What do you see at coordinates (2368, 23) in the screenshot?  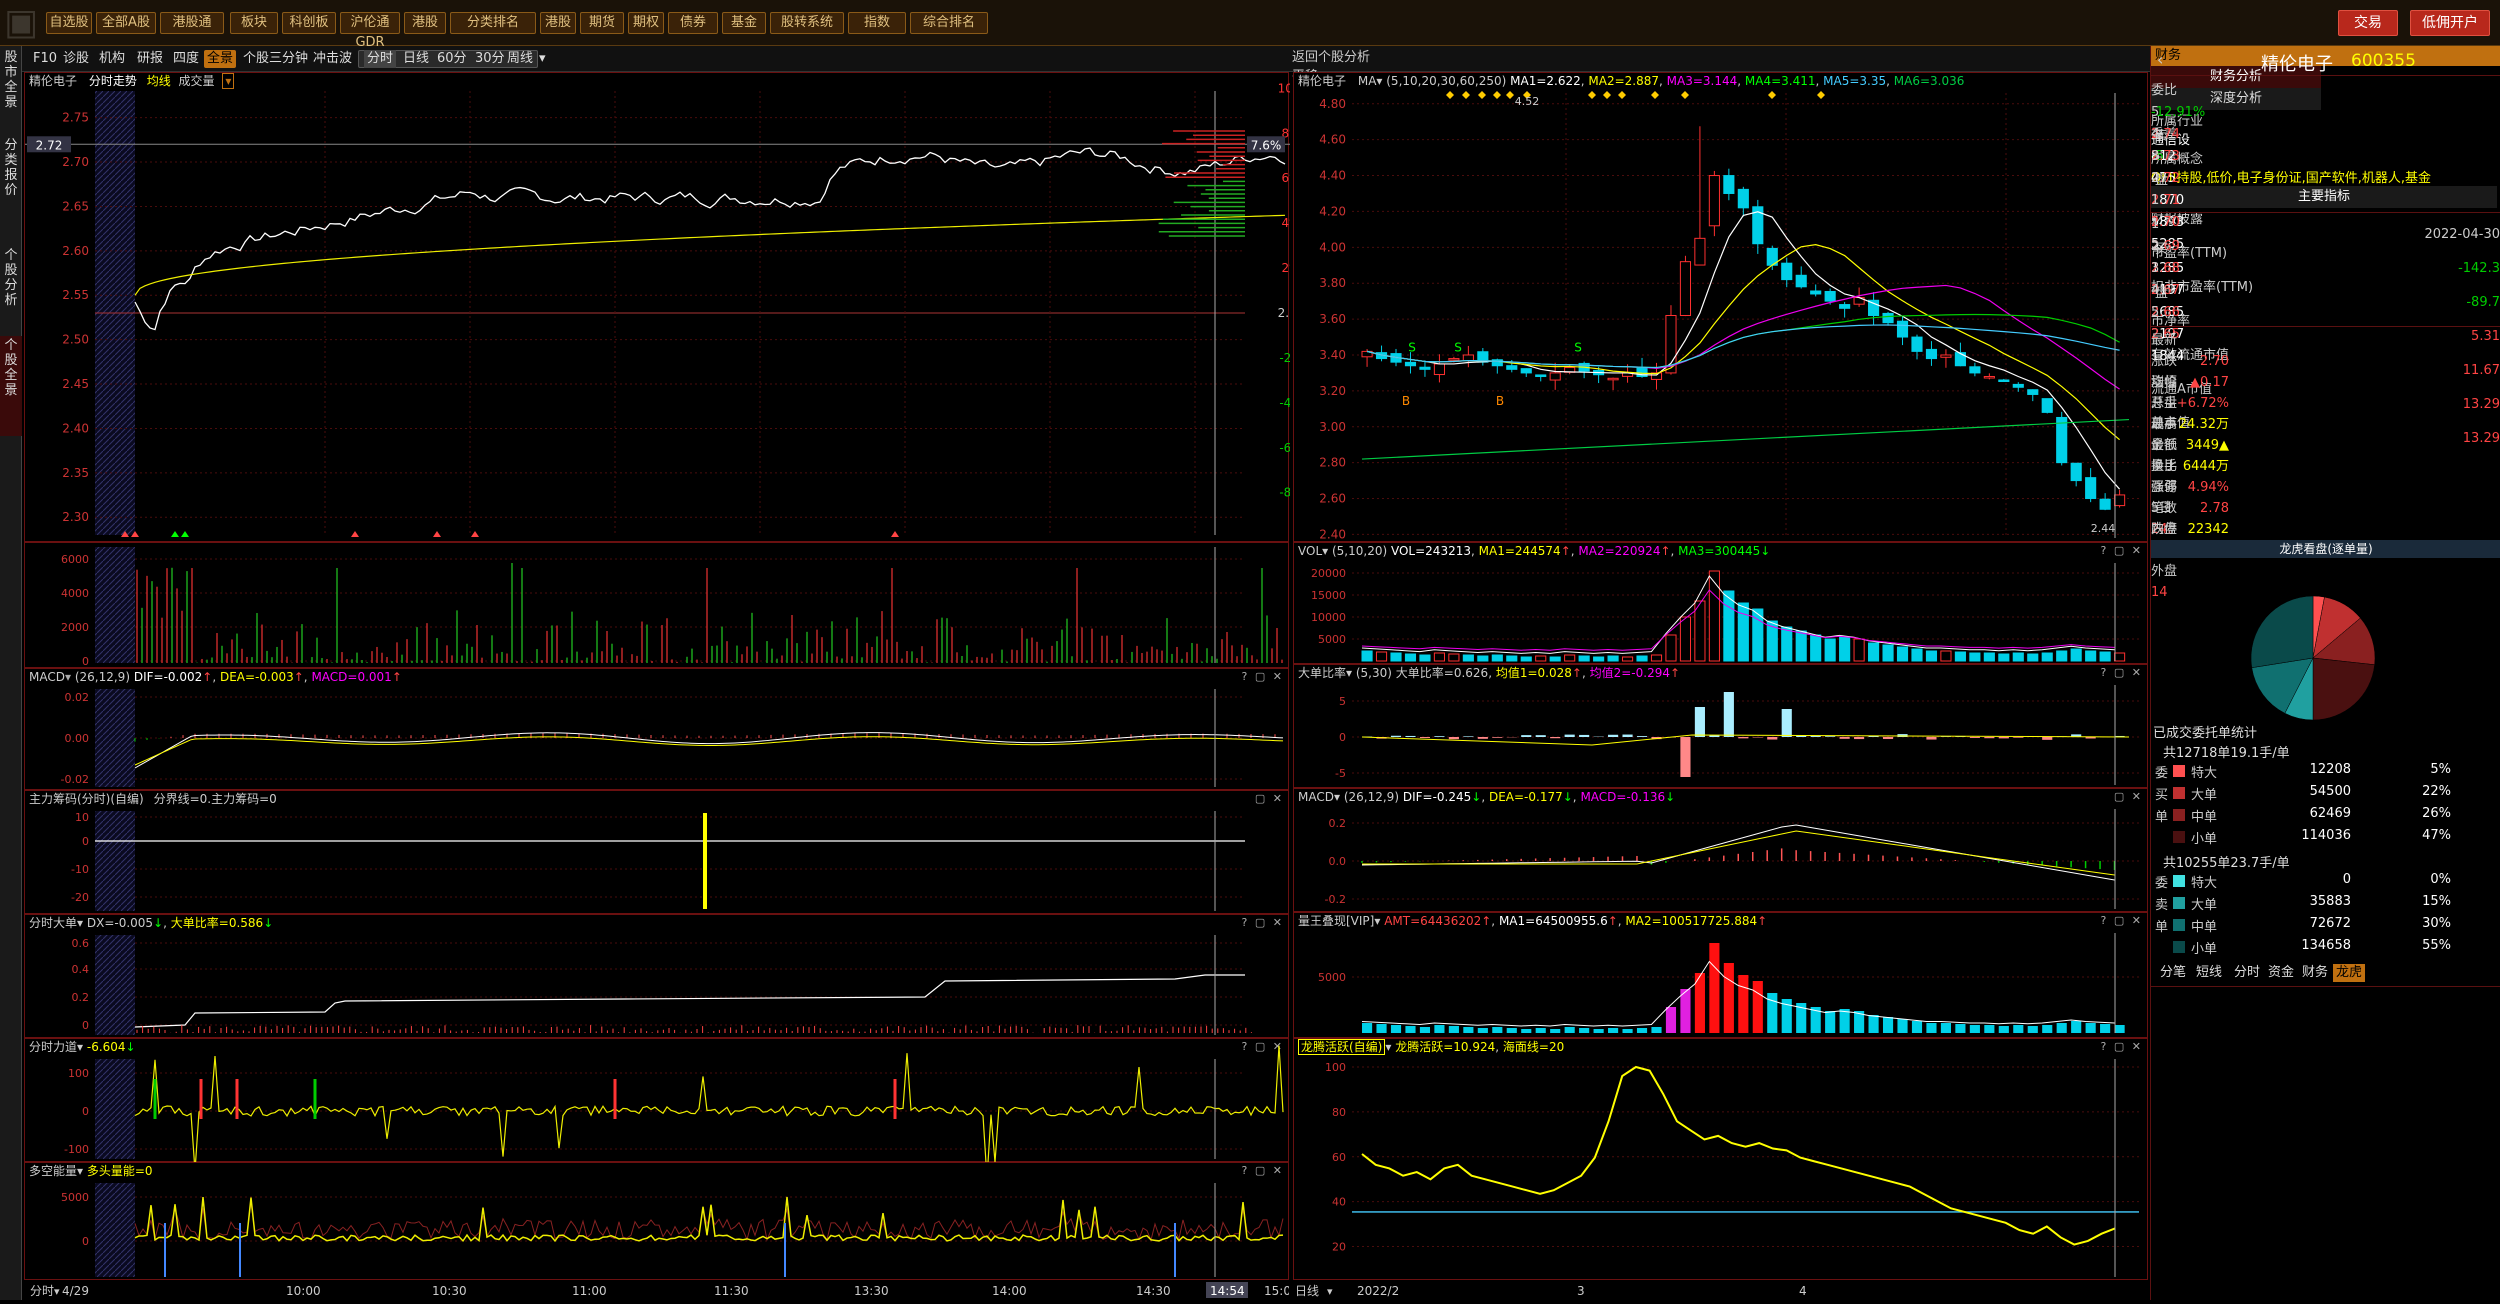 I see `trade-button: 交易` at bounding box center [2368, 23].